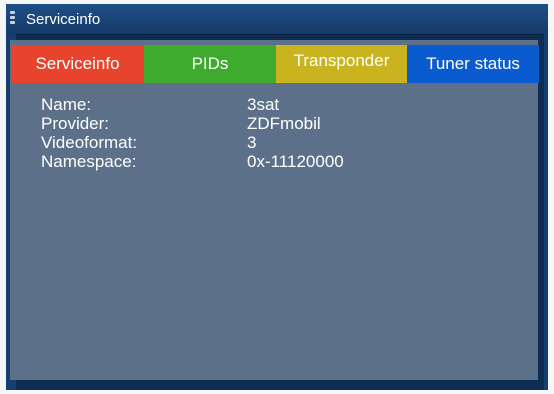 This screenshot has height=394, width=554. I want to click on tab-serviceinfo: Serviceinfo, so click(77, 64).